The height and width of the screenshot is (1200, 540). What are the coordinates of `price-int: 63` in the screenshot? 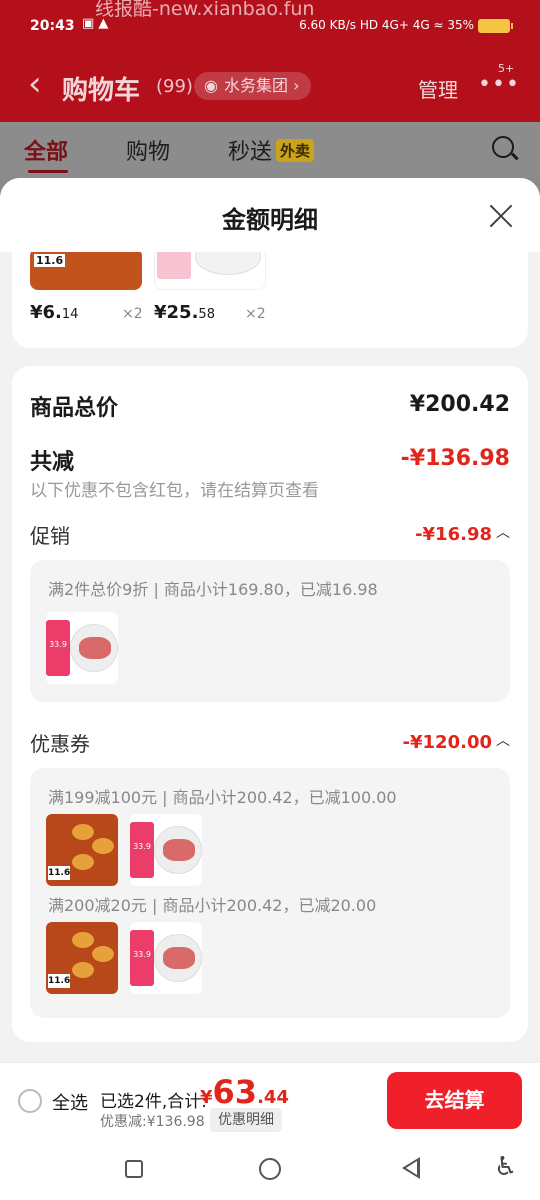 It's located at (235, 1092).